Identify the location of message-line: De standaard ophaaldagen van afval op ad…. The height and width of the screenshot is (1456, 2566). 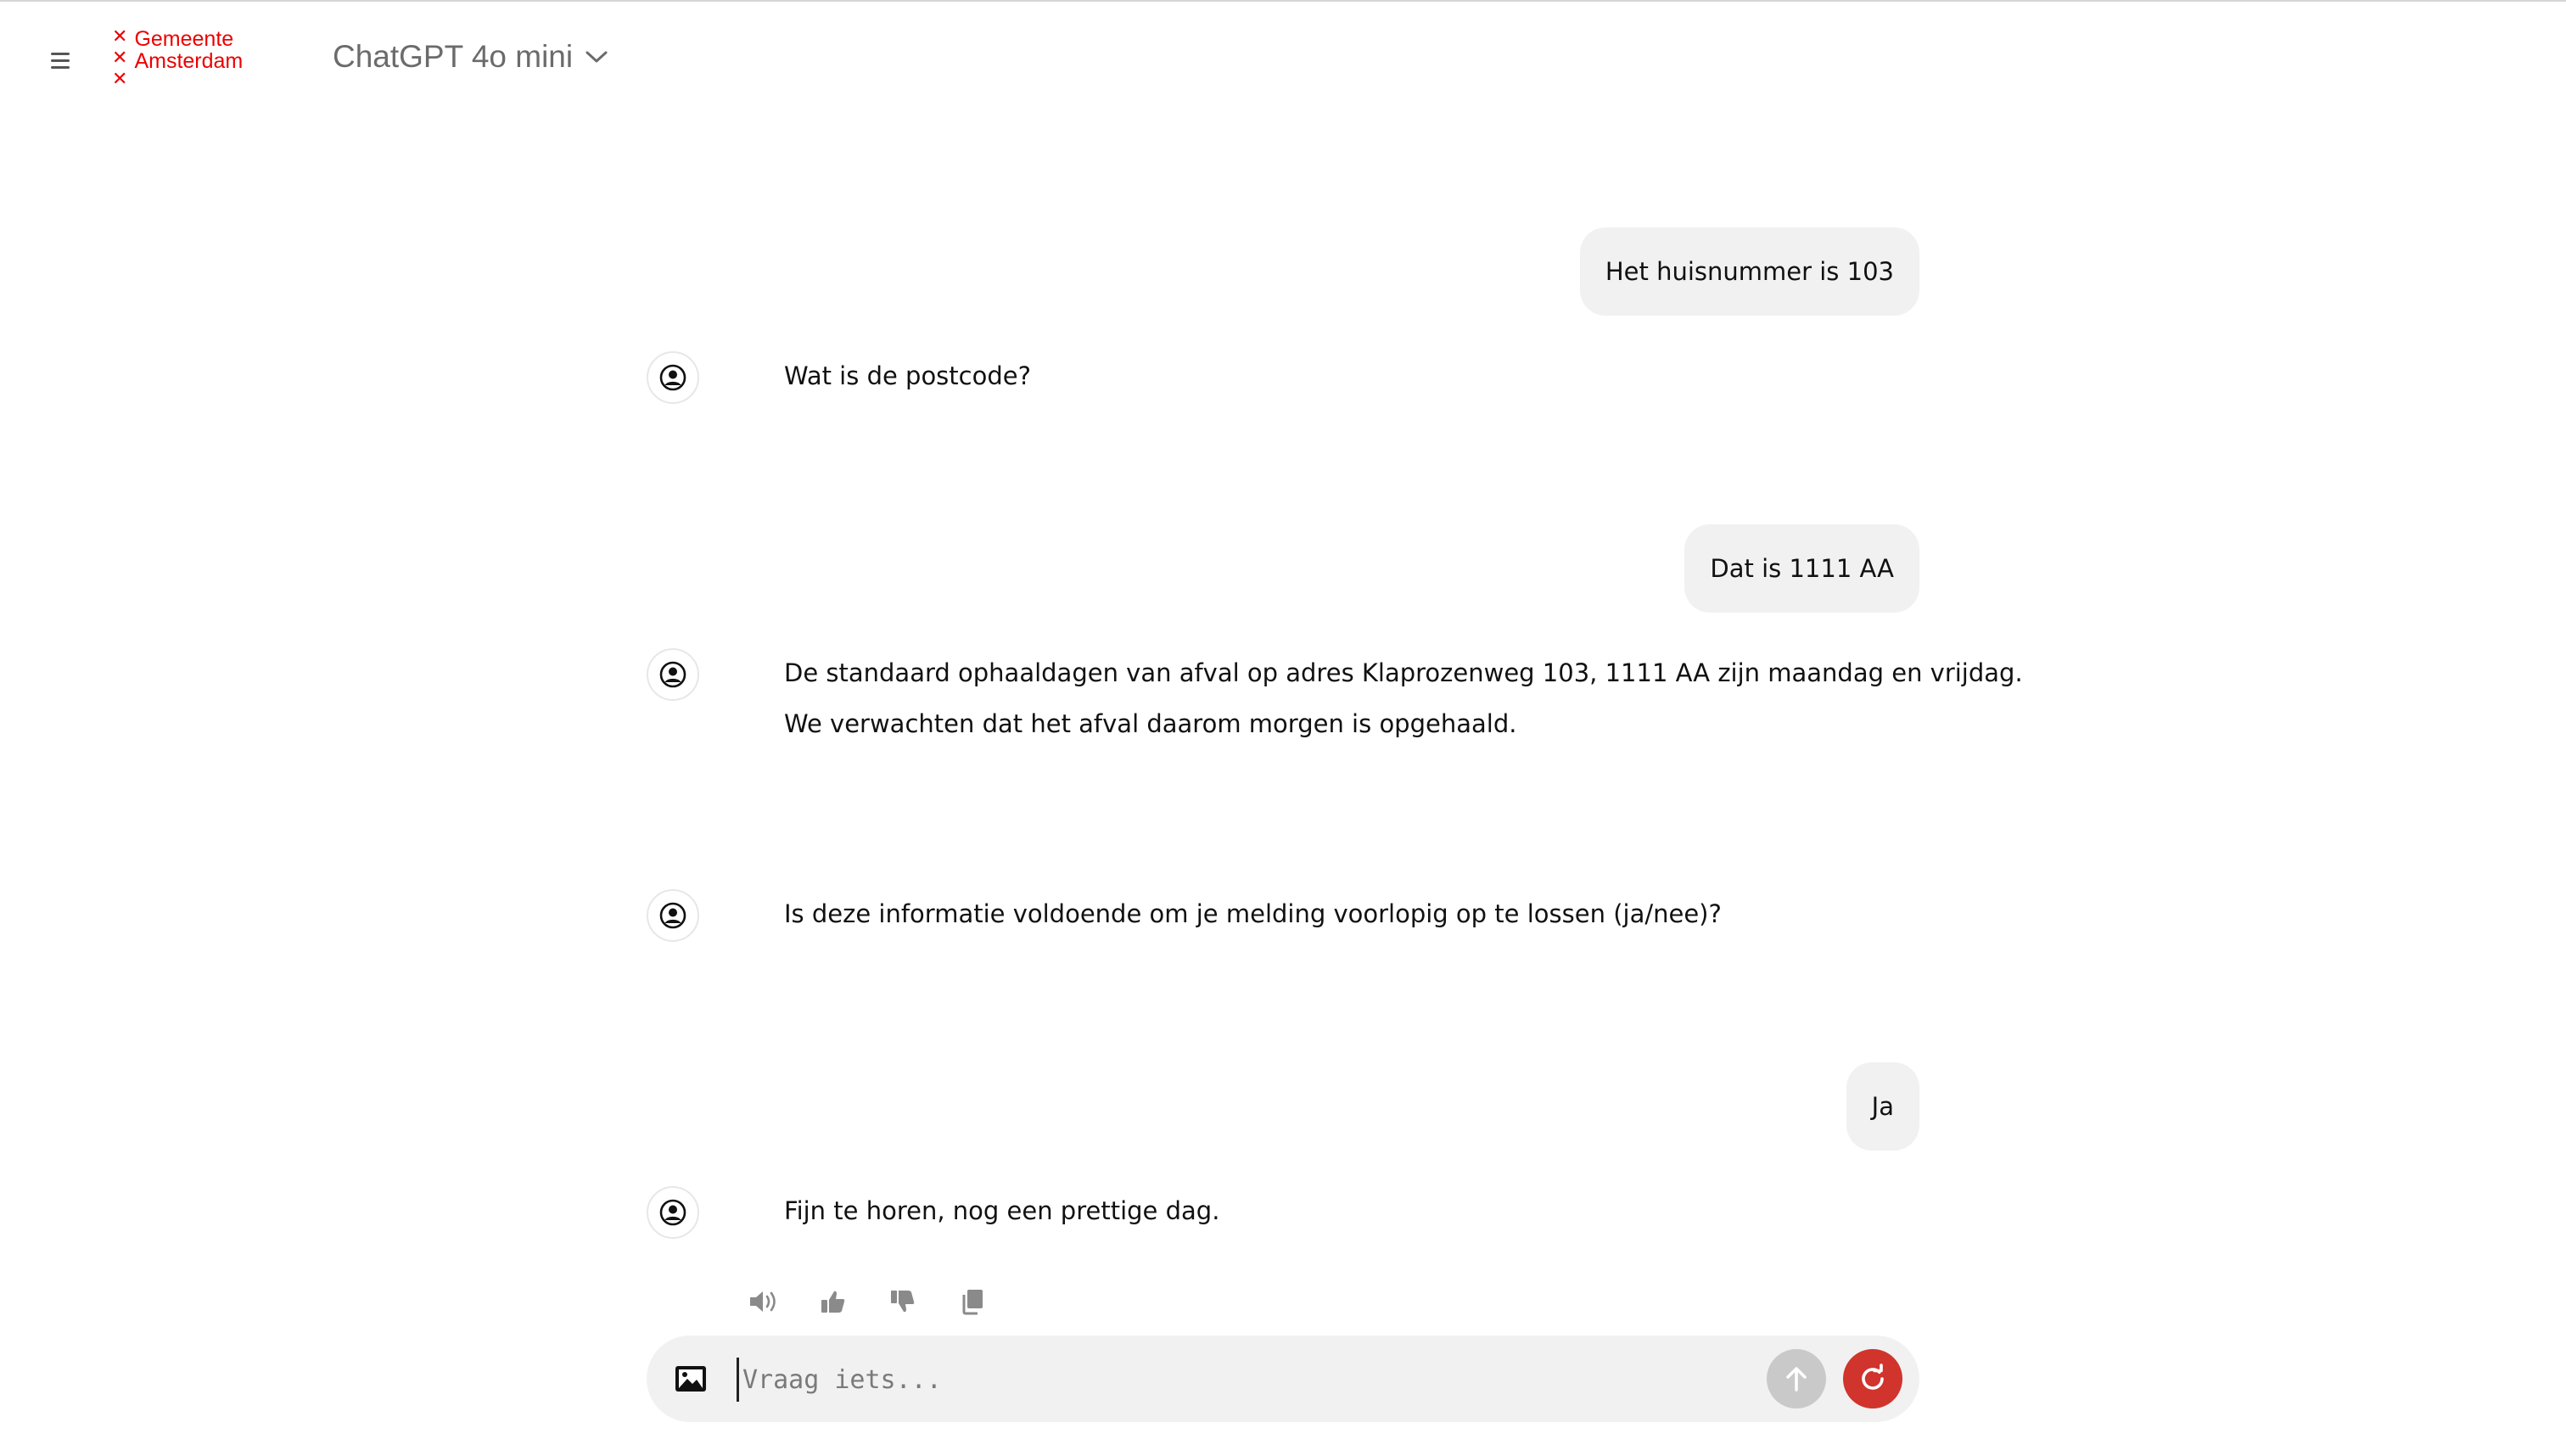
(1403, 673).